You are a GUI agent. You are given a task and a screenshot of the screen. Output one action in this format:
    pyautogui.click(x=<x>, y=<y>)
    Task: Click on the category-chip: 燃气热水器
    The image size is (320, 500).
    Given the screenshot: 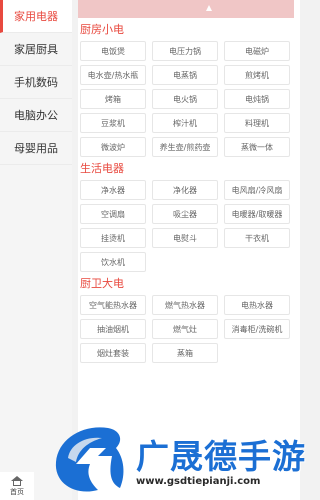 What is the action you would take?
    pyautogui.click(x=185, y=305)
    